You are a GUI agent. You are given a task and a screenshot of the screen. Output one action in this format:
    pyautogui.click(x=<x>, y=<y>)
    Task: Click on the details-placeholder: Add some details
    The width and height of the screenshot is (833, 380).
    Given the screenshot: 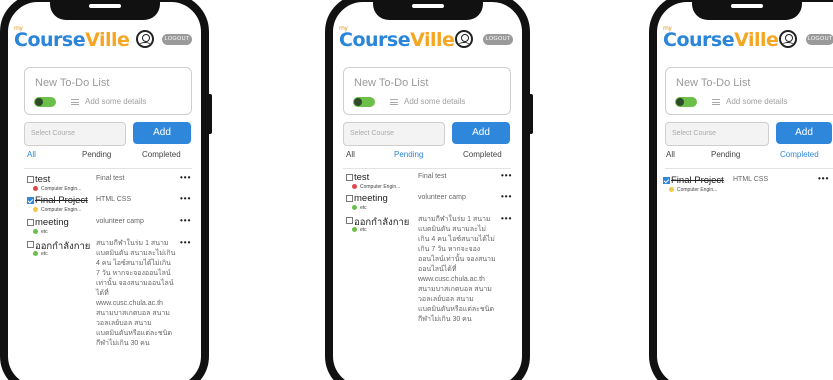 What is the action you would take?
    pyautogui.click(x=757, y=101)
    